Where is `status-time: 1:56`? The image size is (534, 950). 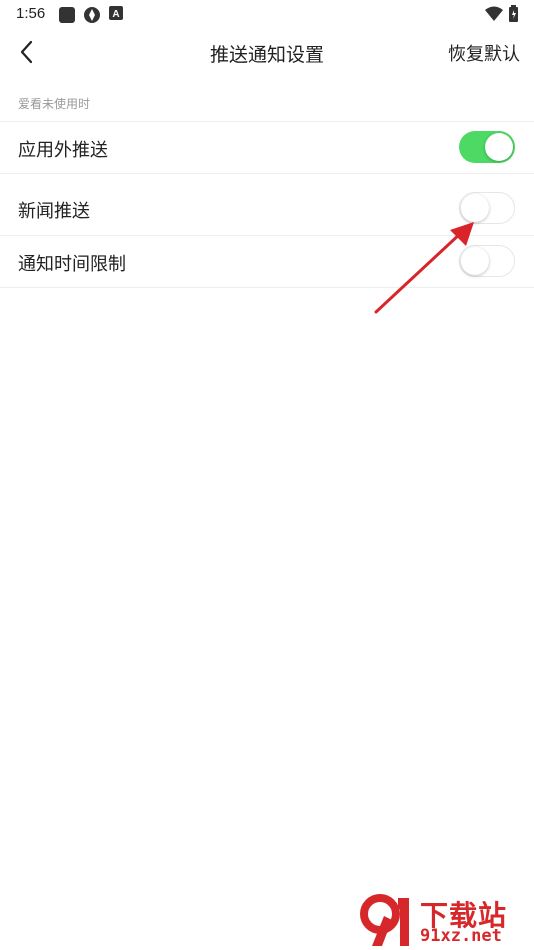
status-time: 1:56 is located at coordinates (31, 13).